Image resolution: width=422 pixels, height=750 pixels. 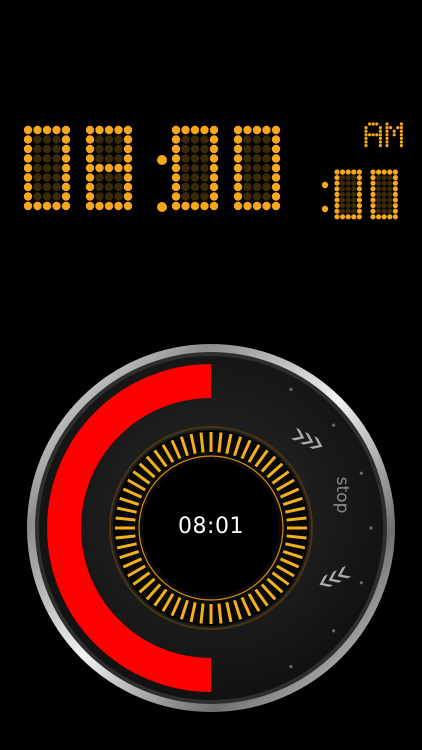 What do you see at coordinates (342, 495) in the screenshot?
I see `stop-button: stop` at bounding box center [342, 495].